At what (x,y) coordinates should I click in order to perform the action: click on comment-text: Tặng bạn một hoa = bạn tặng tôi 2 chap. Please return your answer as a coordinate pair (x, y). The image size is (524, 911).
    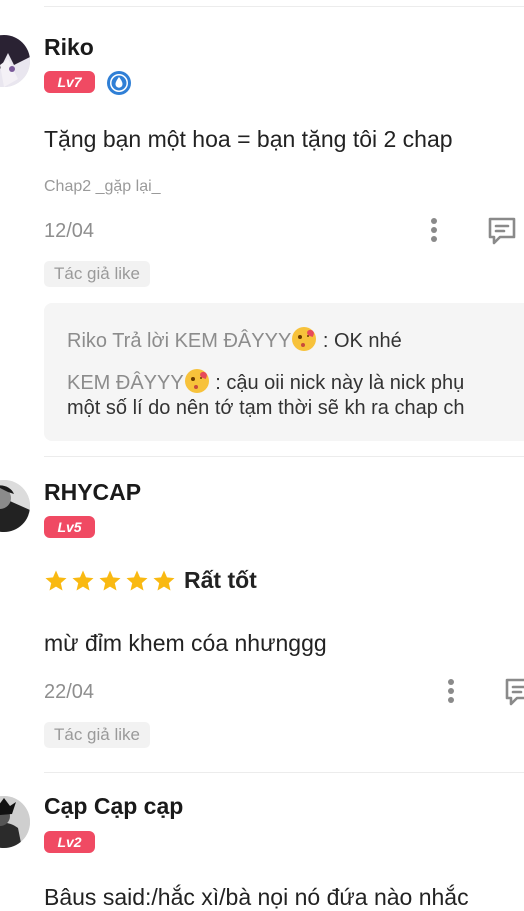
    Looking at the image, I should click on (248, 139).